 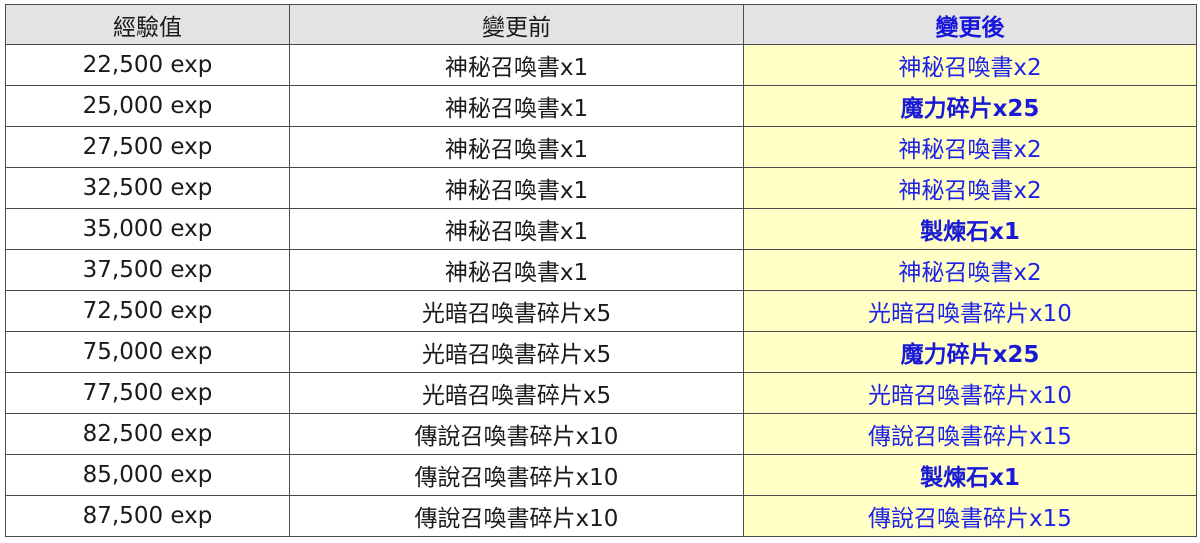 I want to click on table-row: 32,500 exp 神秘召喚書x1 神秘召喚書x2, so click(x=601, y=188).